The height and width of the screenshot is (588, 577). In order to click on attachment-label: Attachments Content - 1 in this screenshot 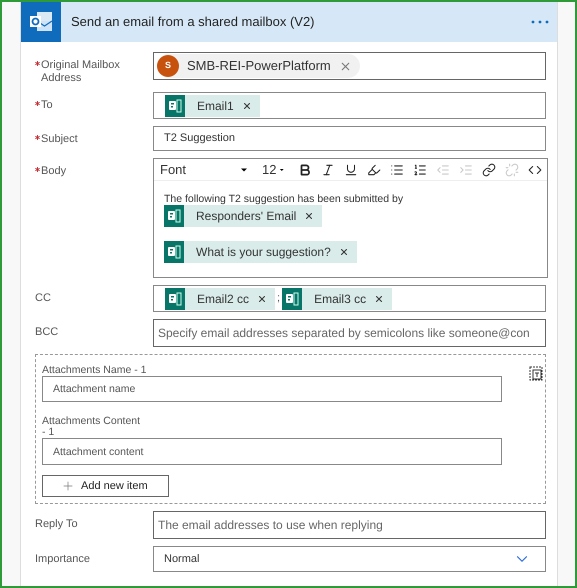, I will do `click(92, 427)`.